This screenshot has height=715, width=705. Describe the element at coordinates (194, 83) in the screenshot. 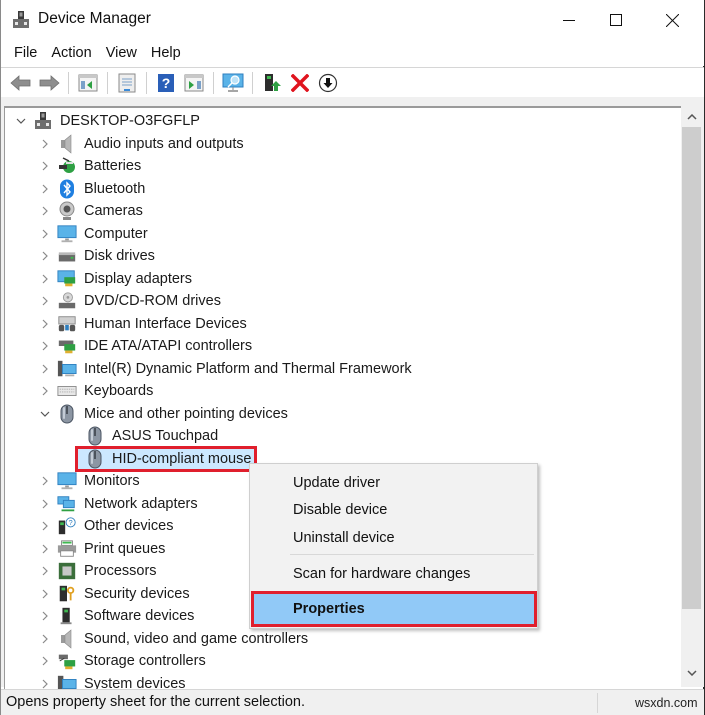

I see `show-hide-action-pane-button` at that location.